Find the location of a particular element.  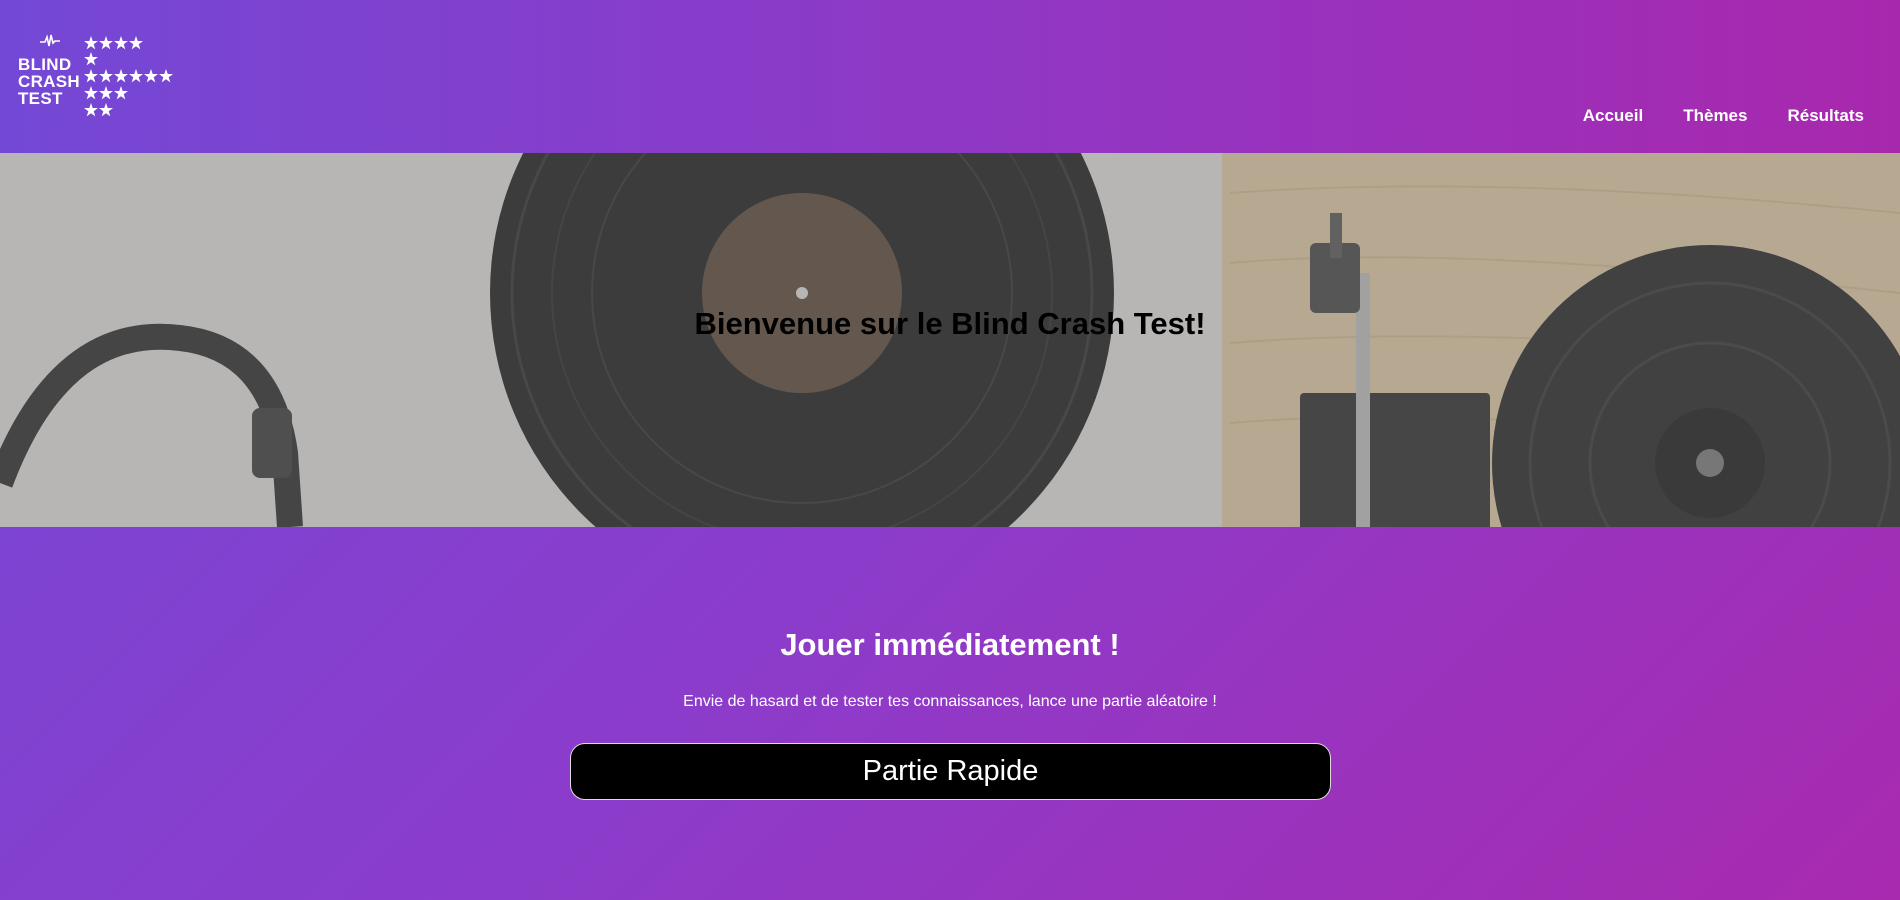

quick-game-button: Partie Rapide is located at coordinates (950, 771).